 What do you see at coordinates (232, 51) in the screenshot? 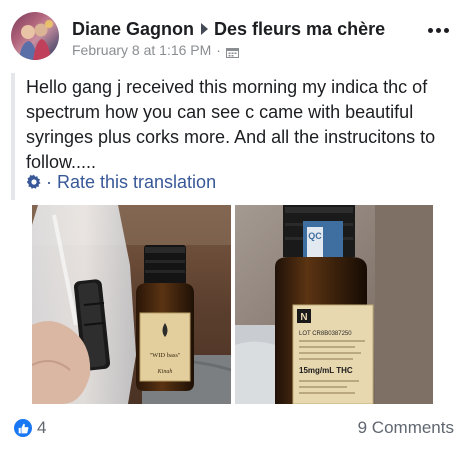
I see `calendar-audience-icon` at bounding box center [232, 51].